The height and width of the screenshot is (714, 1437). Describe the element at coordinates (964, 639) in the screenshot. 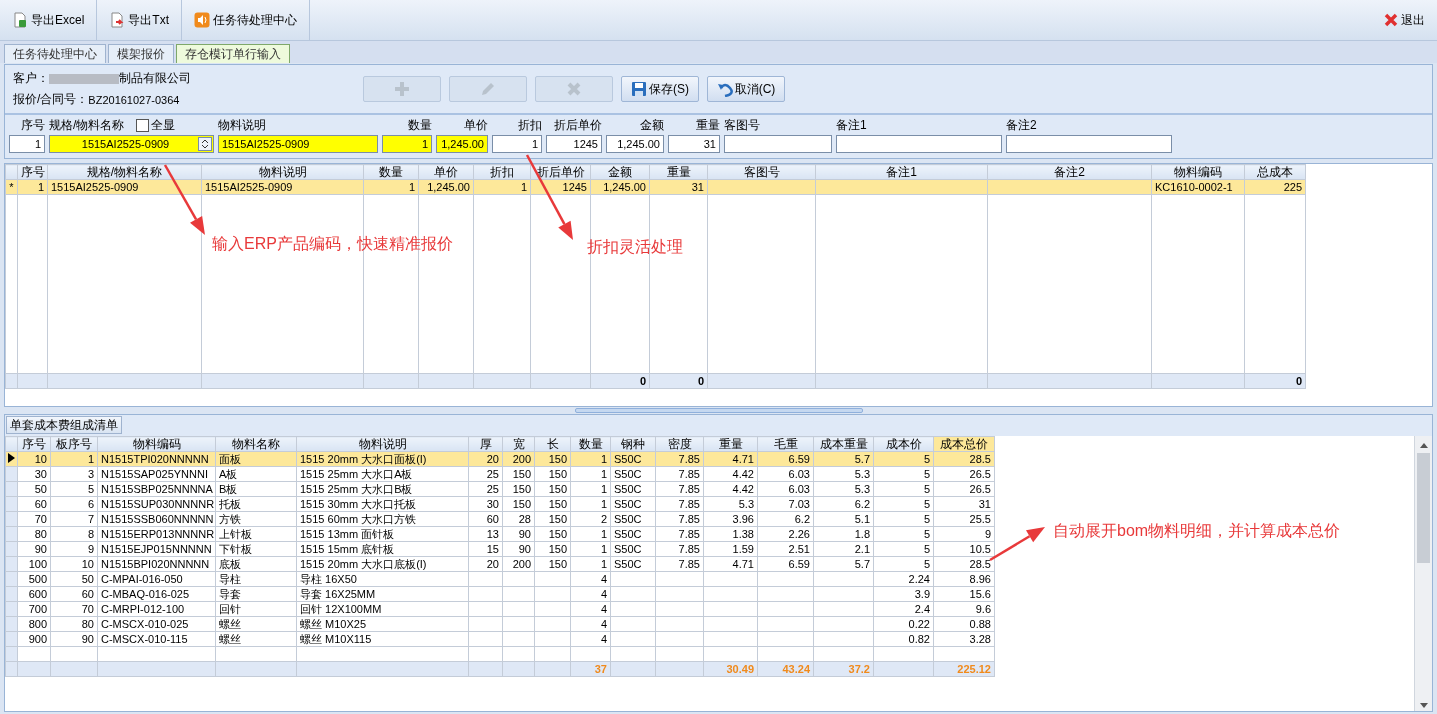

I see `table-cell: 3.28` at that location.